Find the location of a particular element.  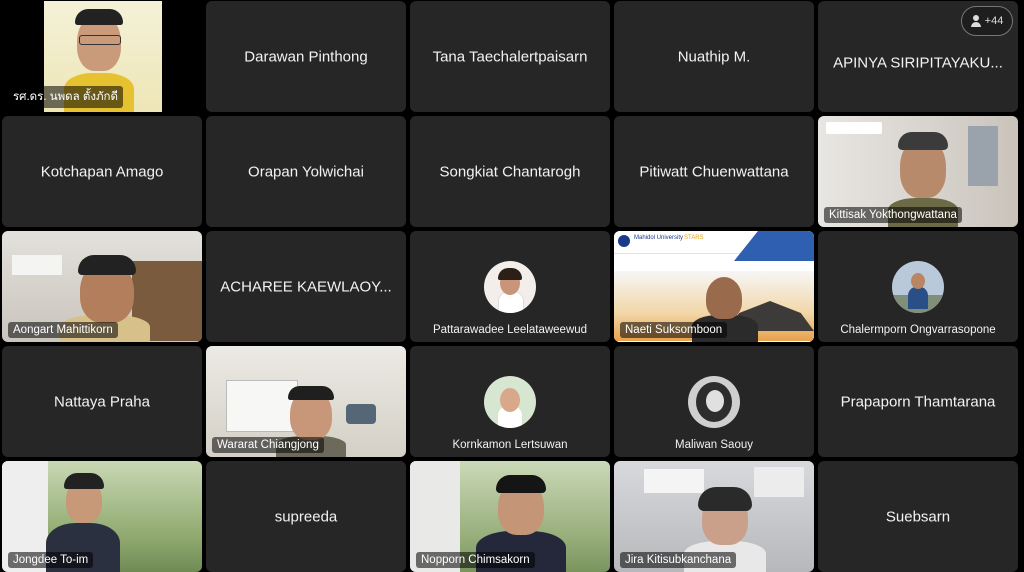

participant-name: Orapan Yolwichai is located at coordinates (306, 171).